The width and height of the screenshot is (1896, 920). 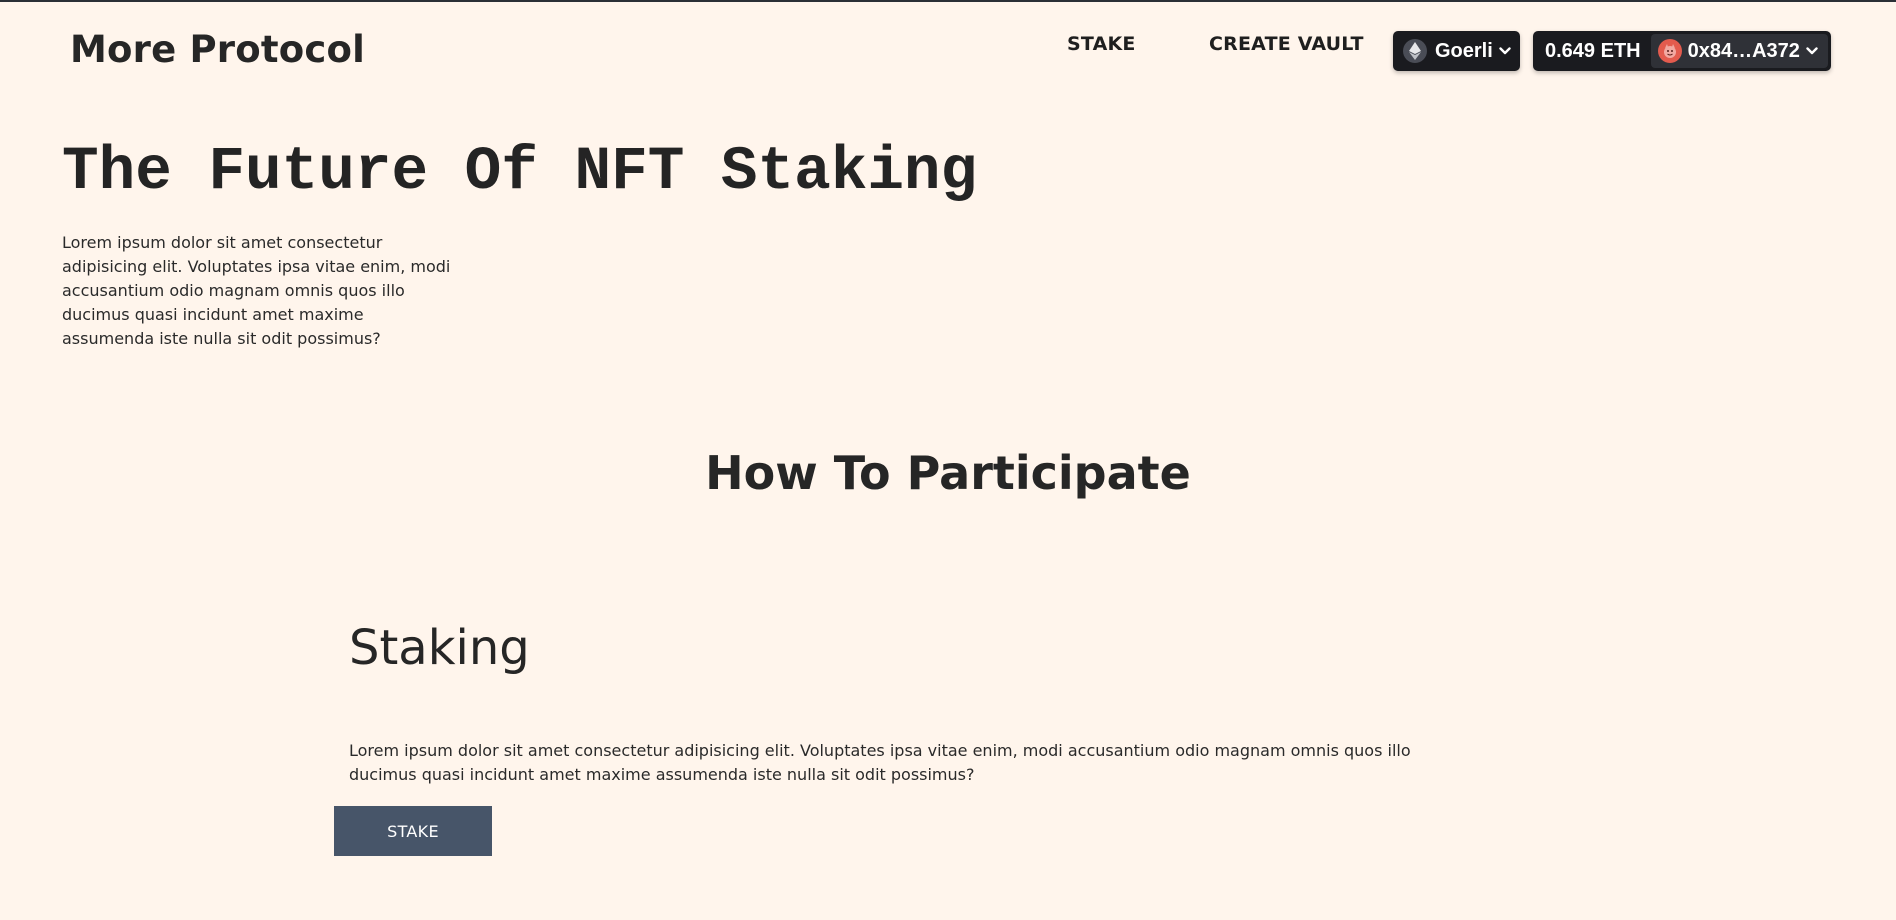 I want to click on hero-title: The Future Of NFT Staking, so click(x=520, y=172).